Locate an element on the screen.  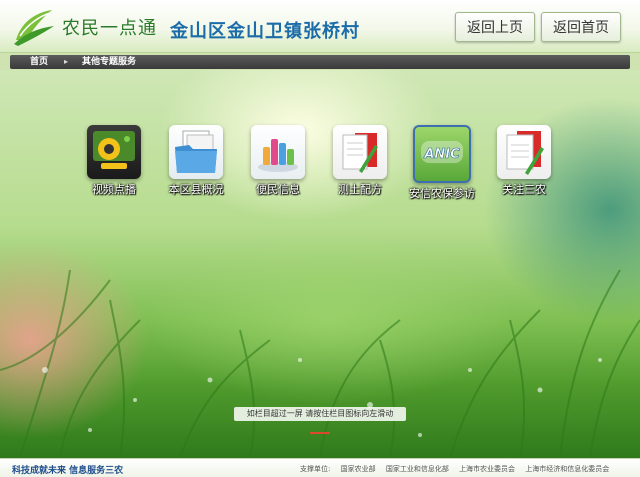
supporter-item: 国家工业和信息化部 is located at coordinates (417, 469).